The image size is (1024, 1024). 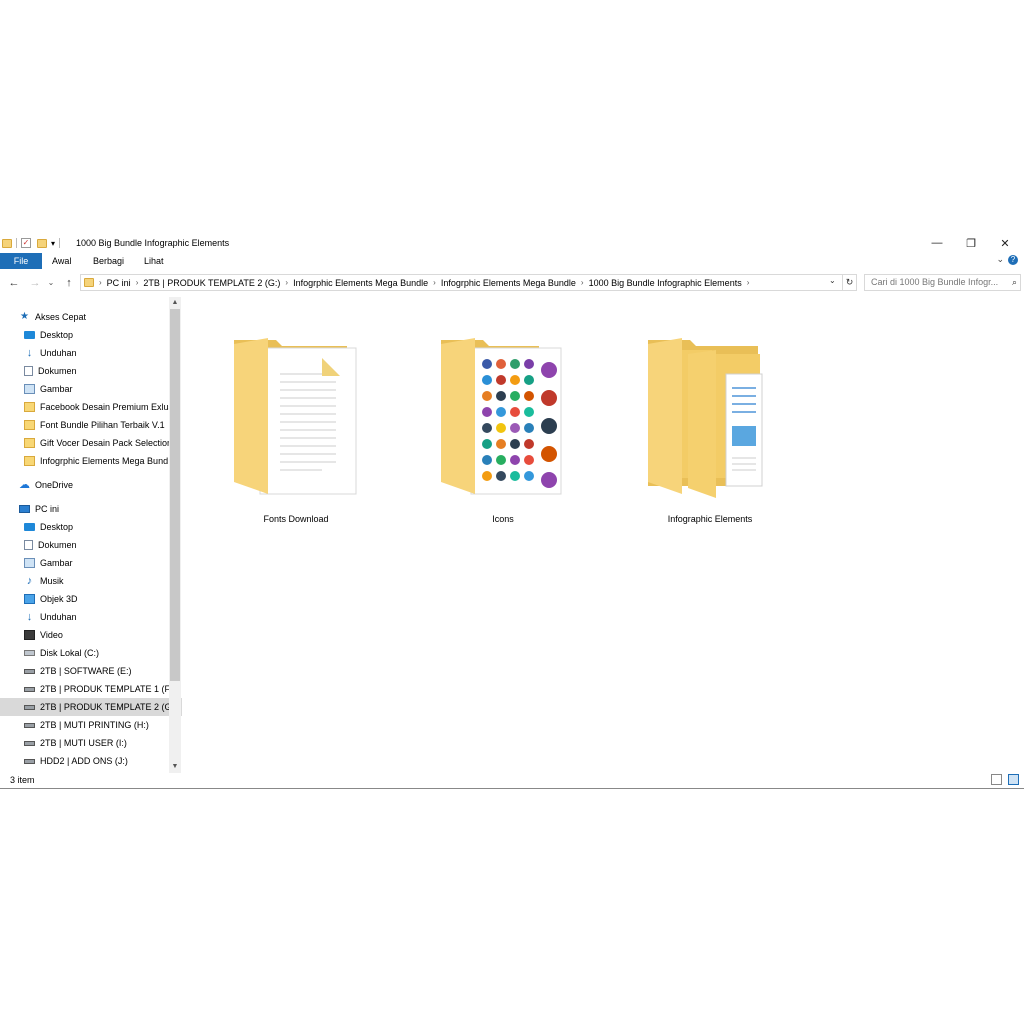 What do you see at coordinates (91, 317) in the screenshot?
I see `nav-quick-access: ★ Akses Cepat` at bounding box center [91, 317].